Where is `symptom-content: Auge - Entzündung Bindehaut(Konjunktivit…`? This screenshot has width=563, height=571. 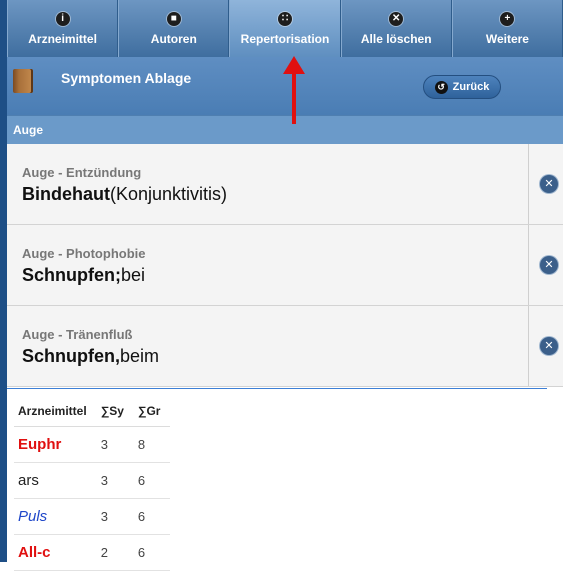 symptom-content: Auge - Entzündung Bindehaut(Konjunktivit… is located at coordinates (268, 184).